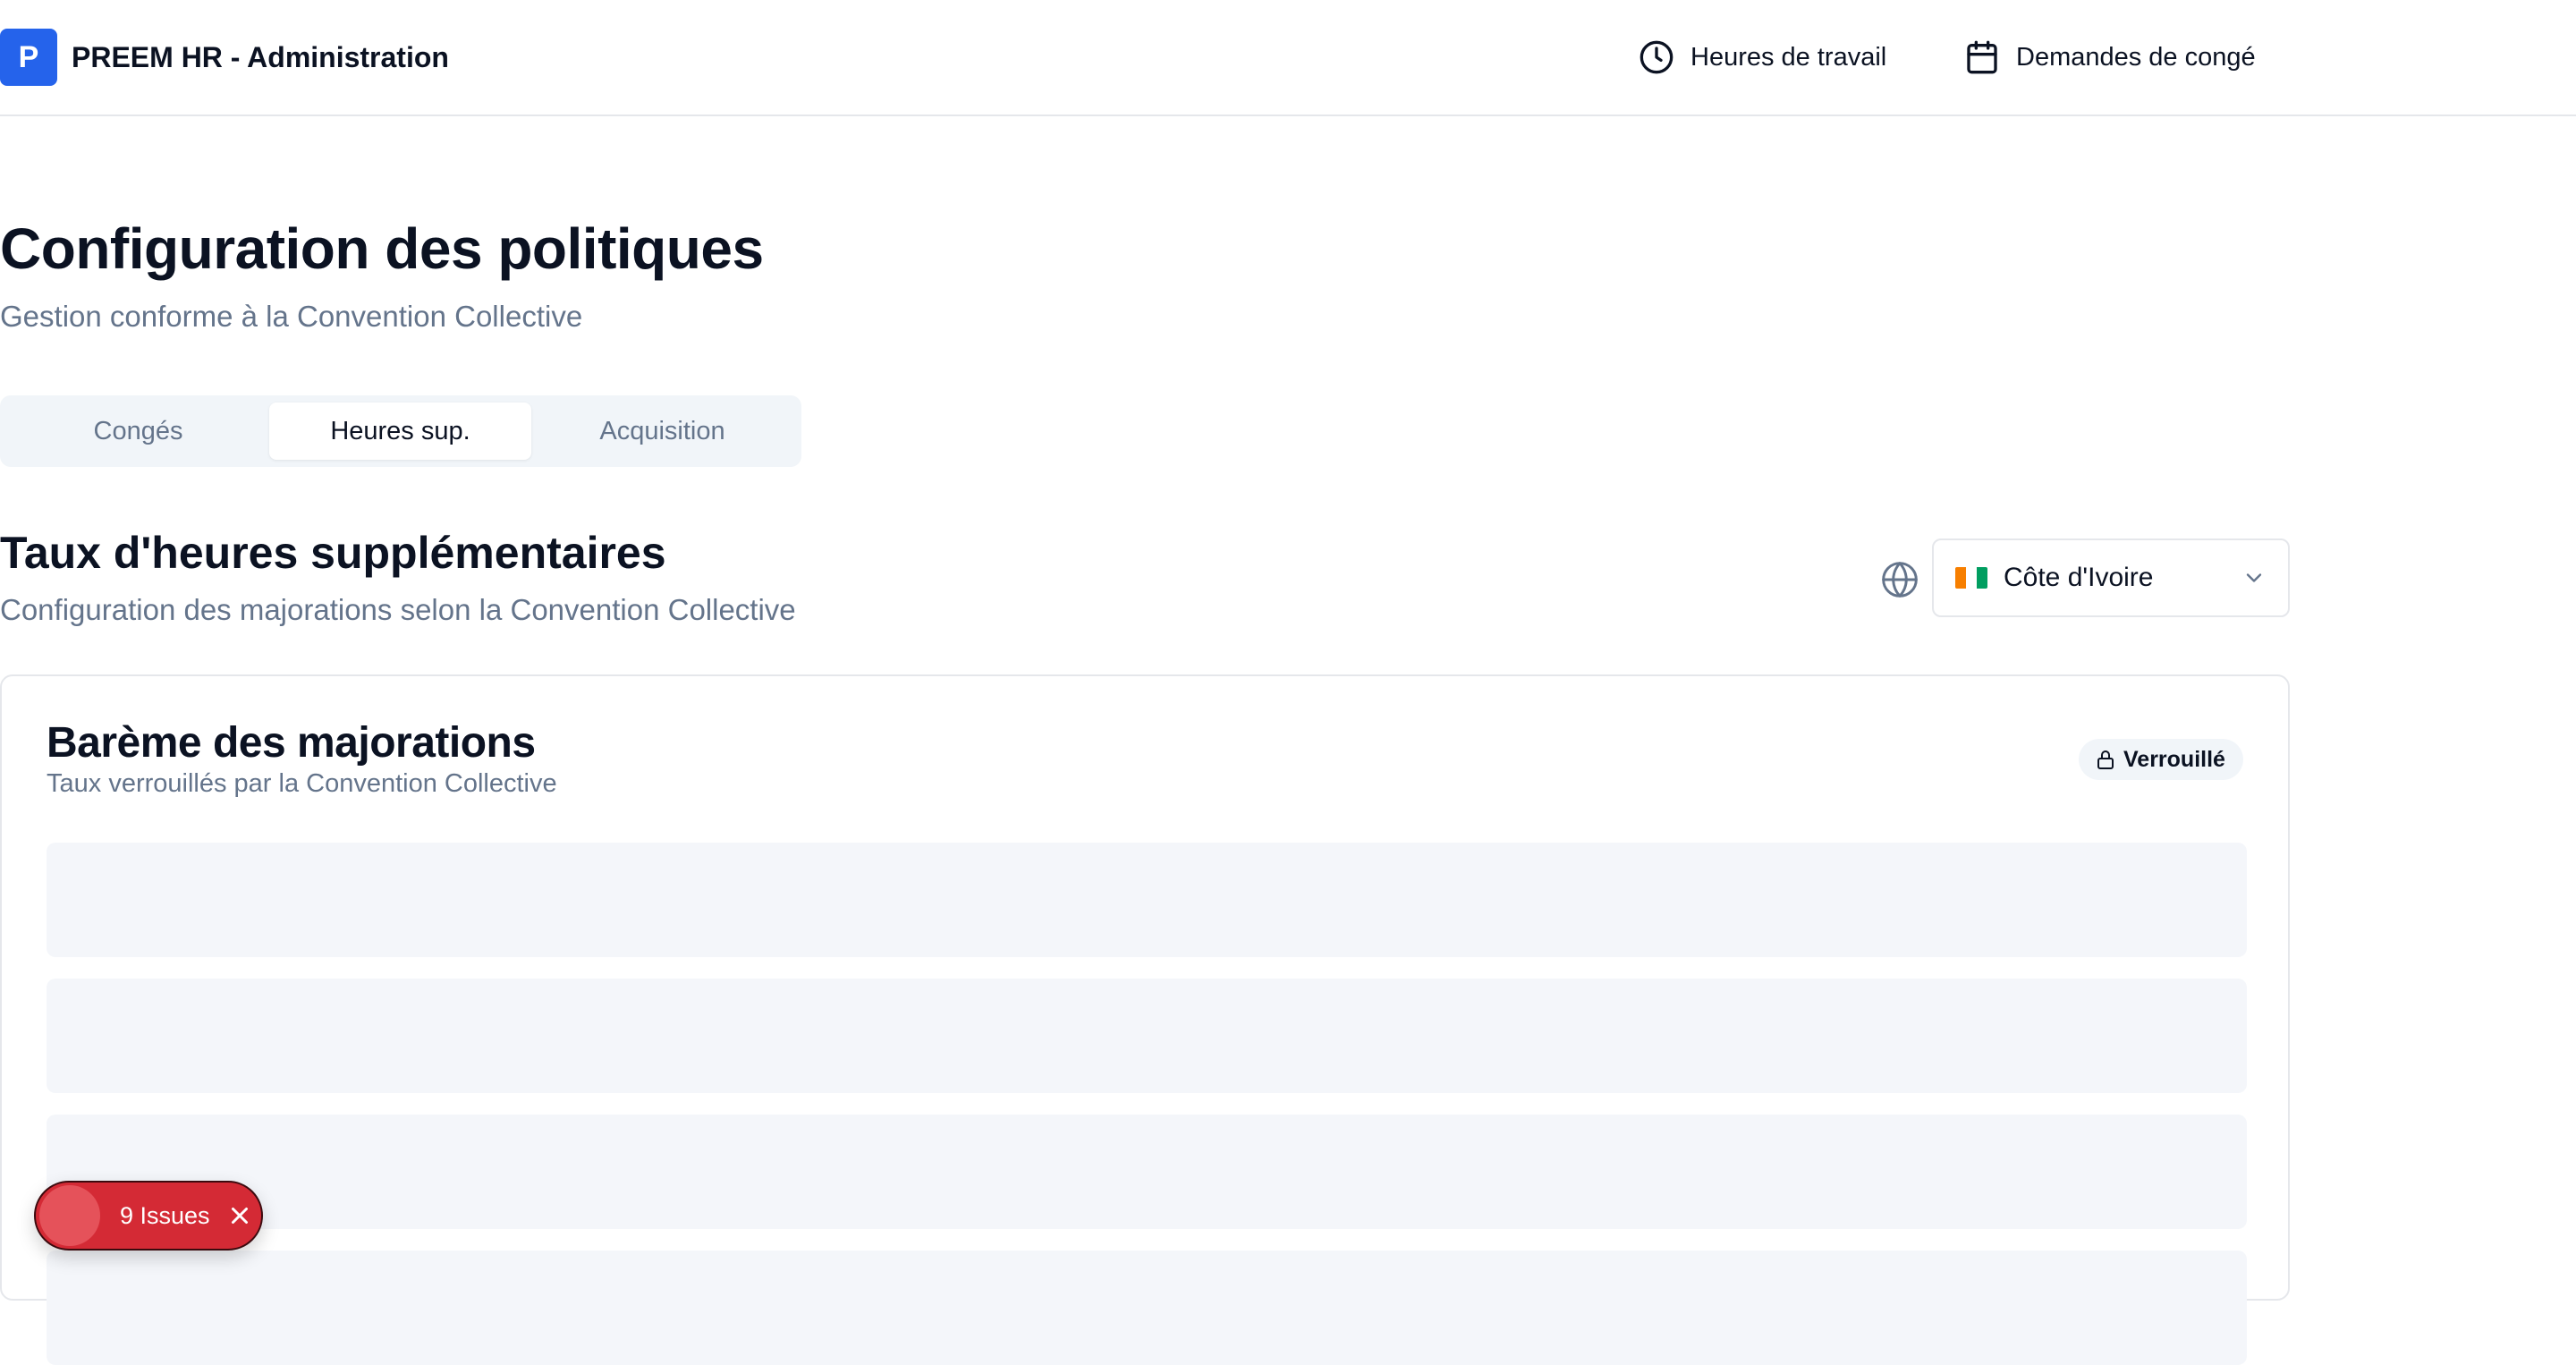 The height and width of the screenshot is (1365, 2576). What do you see at coordinates (69, 1215) in the screenshot?
I see `issues-indicator` at bounding box center [69, 1215].